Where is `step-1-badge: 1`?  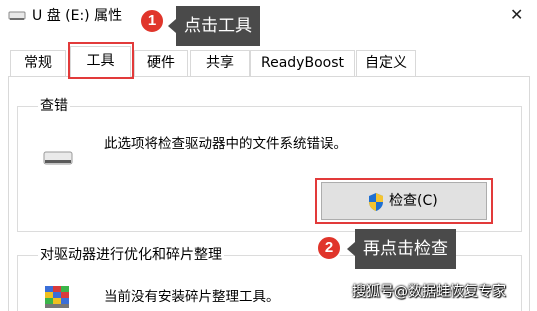 step-1-badge: 1 is located at coordinates (152, 21).